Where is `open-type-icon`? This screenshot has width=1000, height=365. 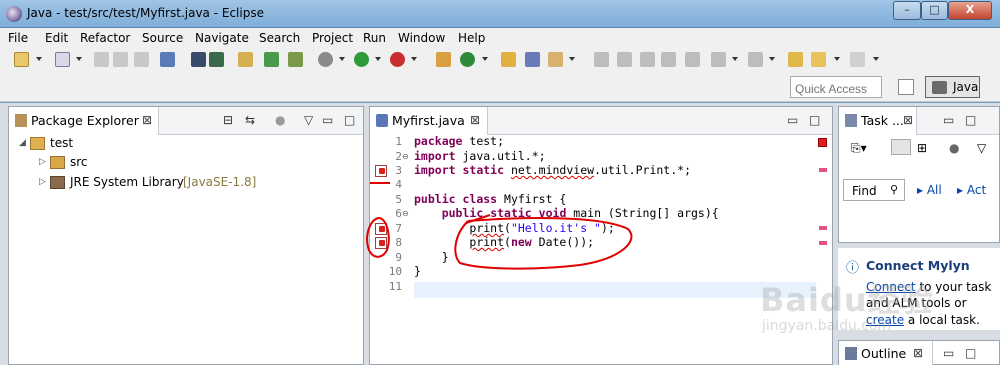
open-type-icon is located at coordinates (245, 59).